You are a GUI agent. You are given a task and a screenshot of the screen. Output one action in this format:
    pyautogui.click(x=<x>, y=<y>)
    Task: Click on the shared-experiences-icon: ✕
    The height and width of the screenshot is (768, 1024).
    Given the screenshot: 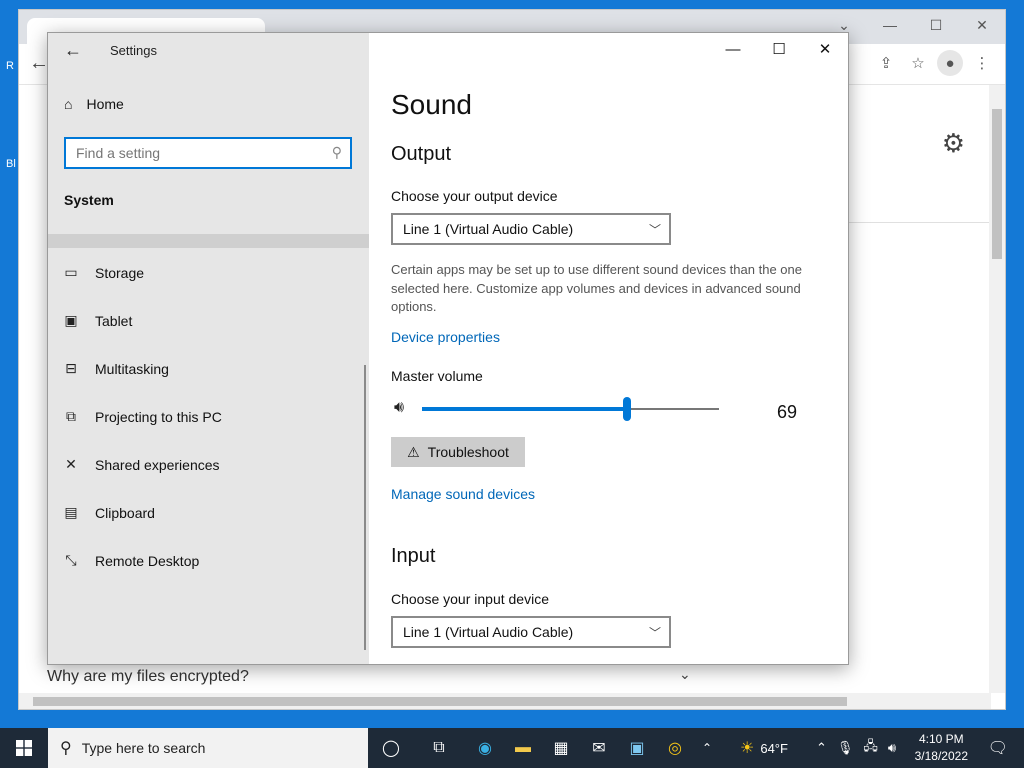 What is the action you would take?
    pyautogui.click(x=71, y=464)
    